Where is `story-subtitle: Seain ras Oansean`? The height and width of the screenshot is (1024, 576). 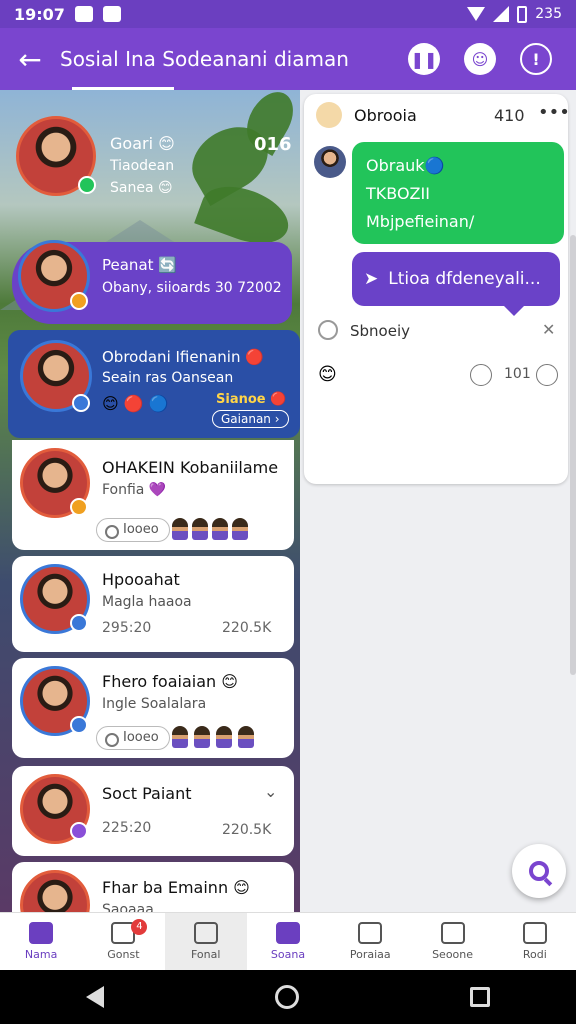
story-subtitle: Seain ras Oansean is located at coordinates (168, 378).